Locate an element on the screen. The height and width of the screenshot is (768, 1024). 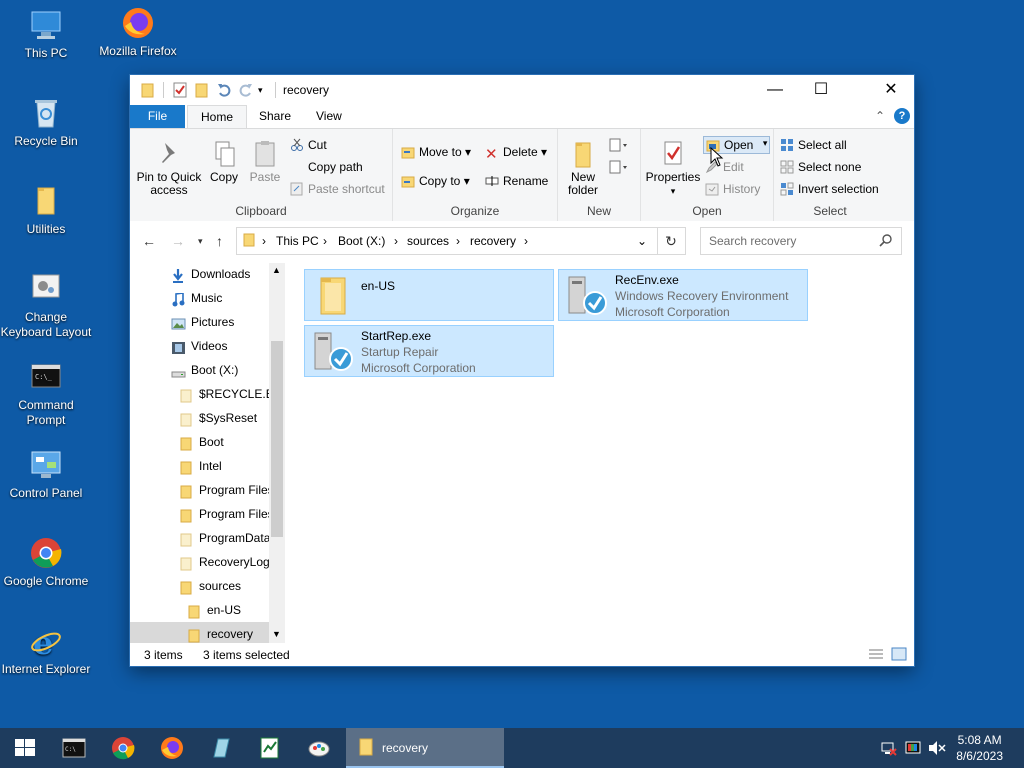
details-view-icon is located at coordinates (876, 655).